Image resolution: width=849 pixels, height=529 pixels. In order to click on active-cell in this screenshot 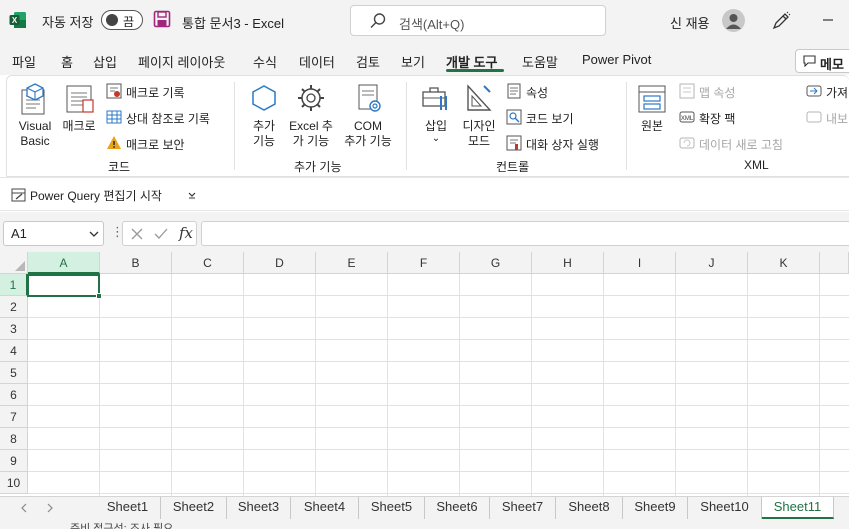, I will do `click(63, 285)`.